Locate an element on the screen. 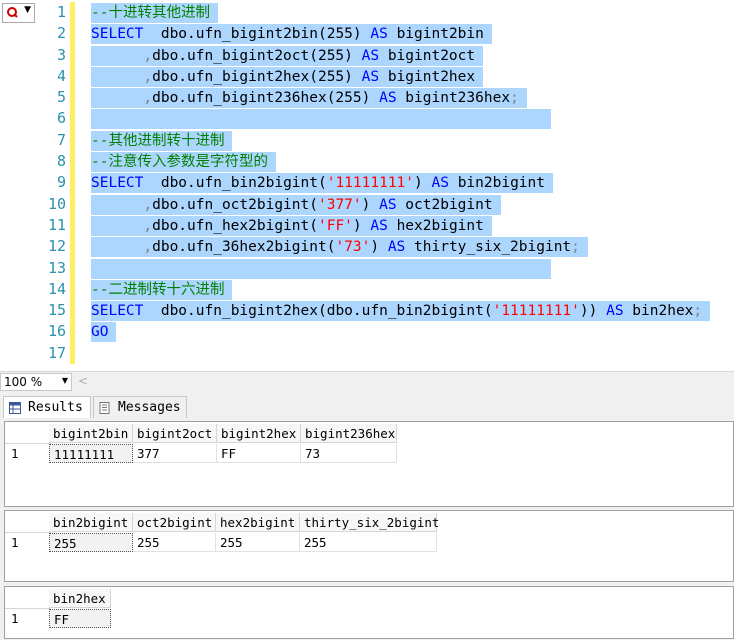 This screenshot has height=640, width=734. column-header: bin2hex is located at coordinates (80, 598).